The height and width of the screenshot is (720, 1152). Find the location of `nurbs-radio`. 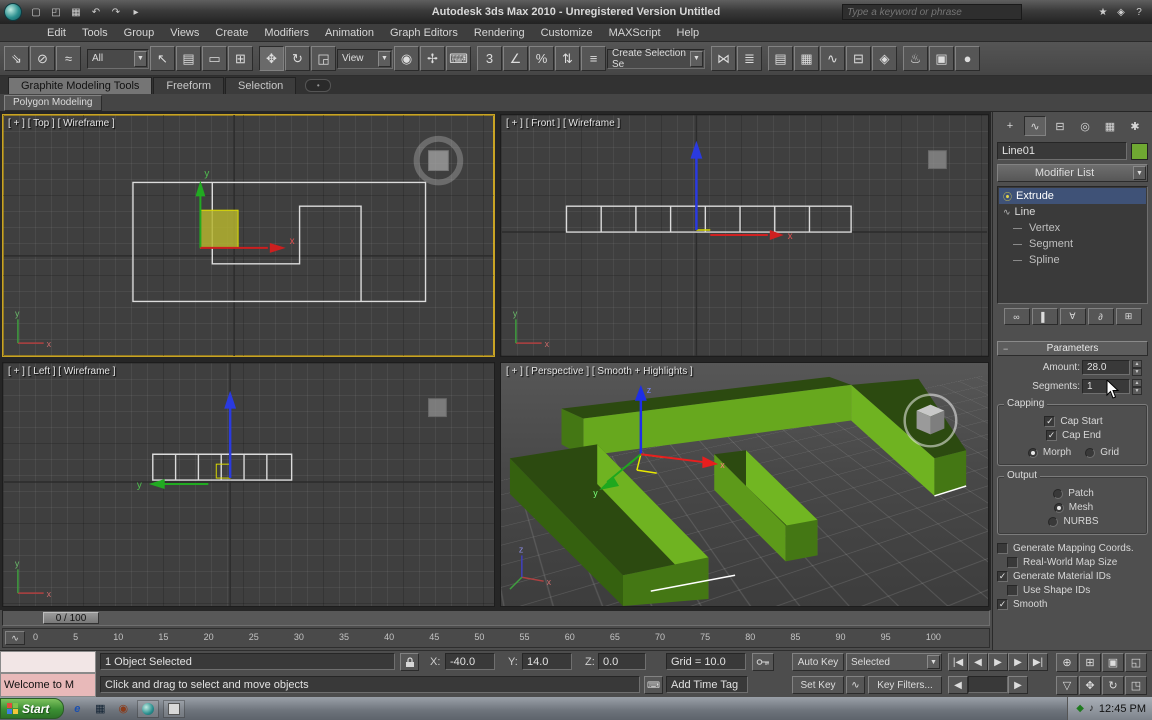

nurbs-radio is located at coordinates (1053, 521).